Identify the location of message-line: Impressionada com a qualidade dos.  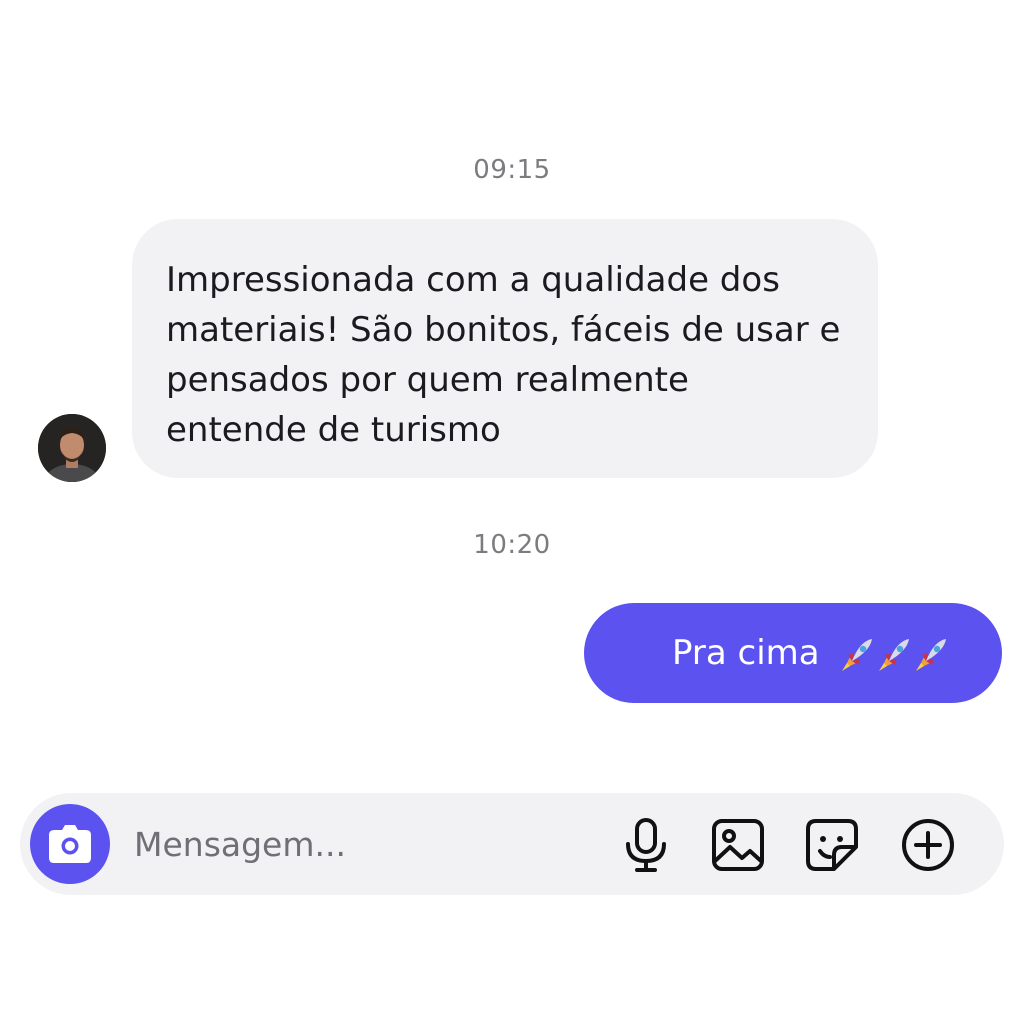
(473, 280).